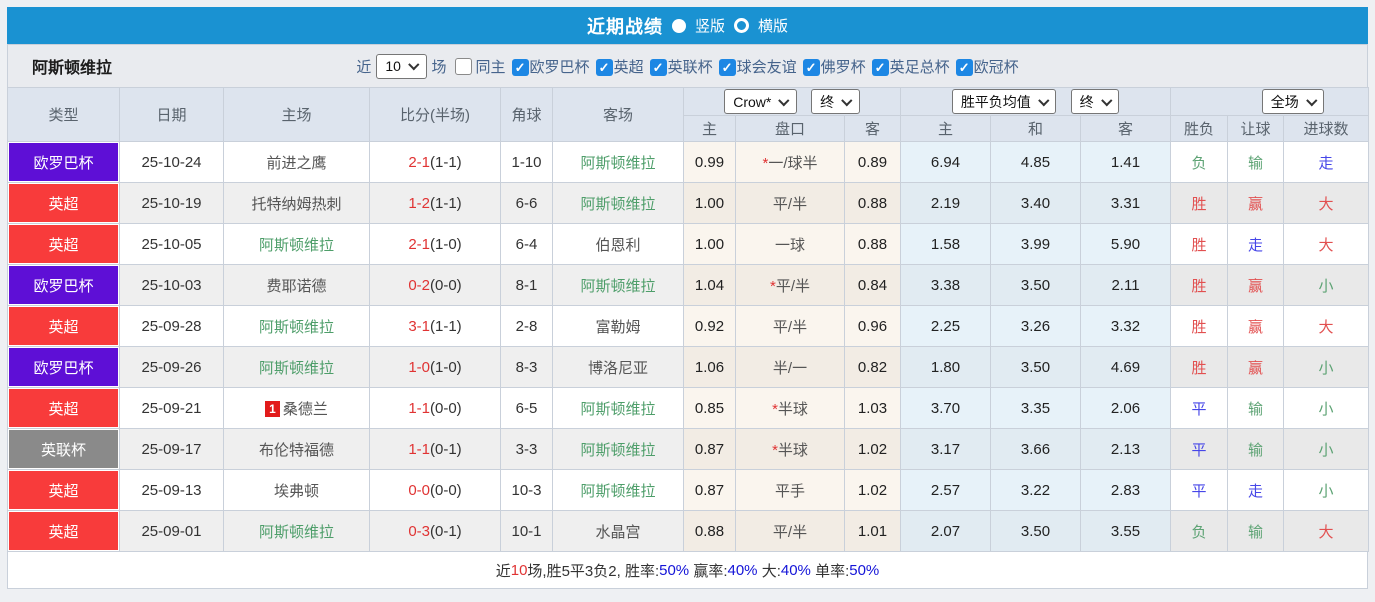 The width and height of the screenshot is (1375, 602). Describe the element at coordinates (964, 67) in the screenshot. I see `competition-checkbox-6: ✓` at that location.